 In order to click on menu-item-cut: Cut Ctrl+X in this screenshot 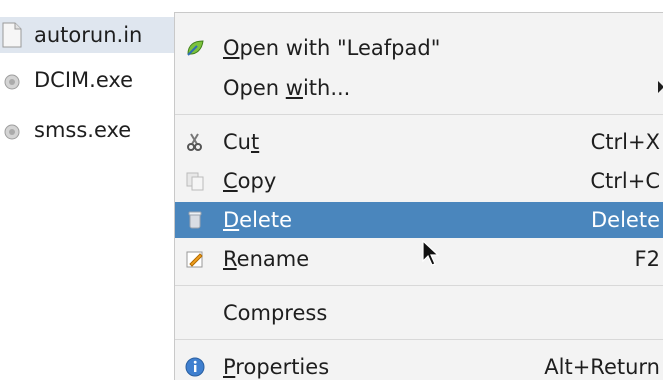, I will do `click(419, 142)`.